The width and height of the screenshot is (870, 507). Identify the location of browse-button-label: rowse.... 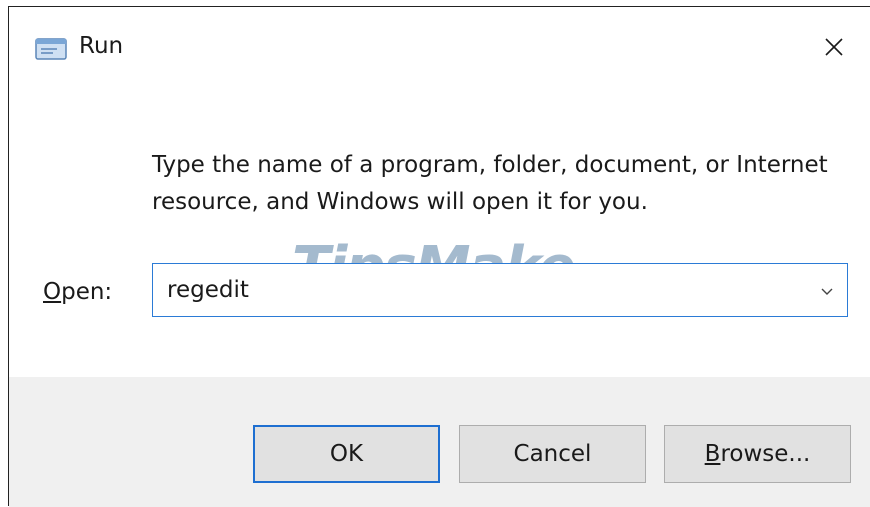
(765, 454).